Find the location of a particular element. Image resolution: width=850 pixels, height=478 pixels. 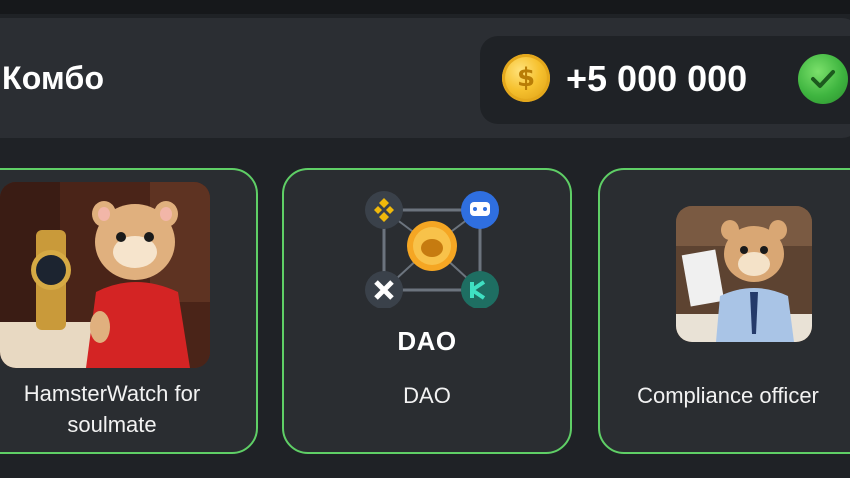

check-icon is located at coordinates (823, 79).